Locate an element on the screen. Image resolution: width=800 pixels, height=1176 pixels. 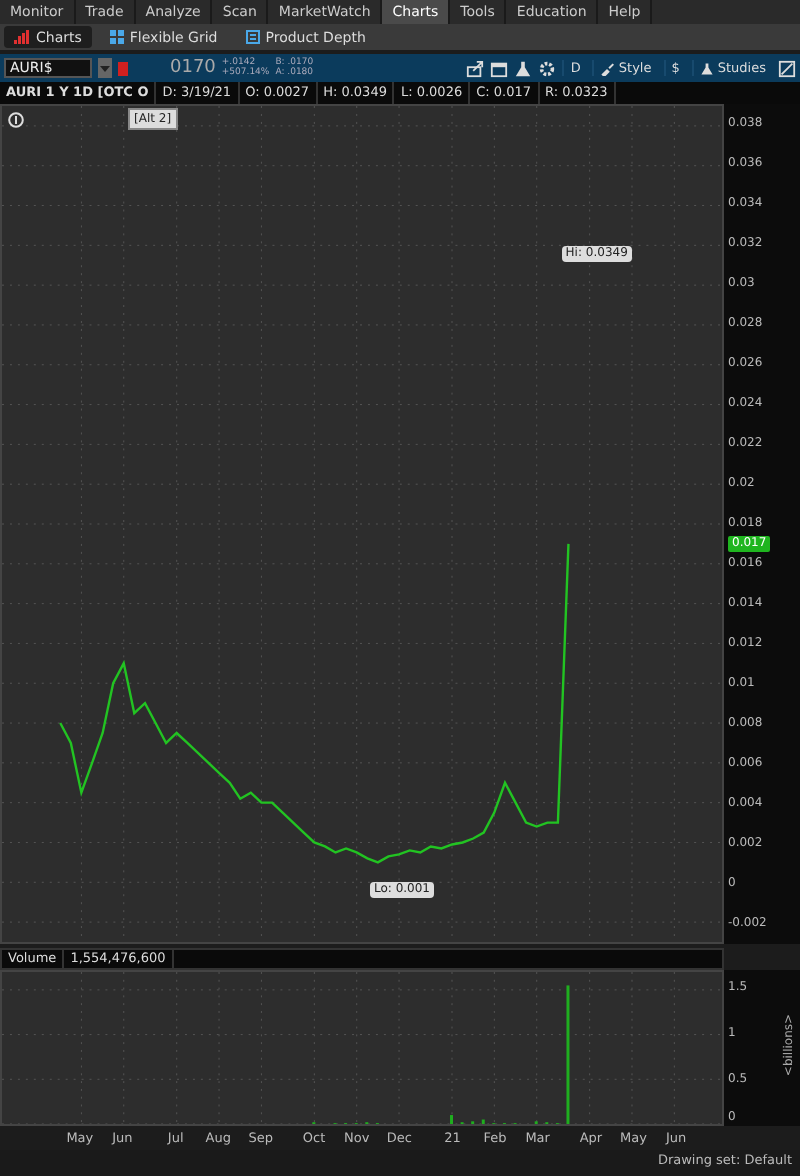
share-icon is located at coordinates (475, 68).